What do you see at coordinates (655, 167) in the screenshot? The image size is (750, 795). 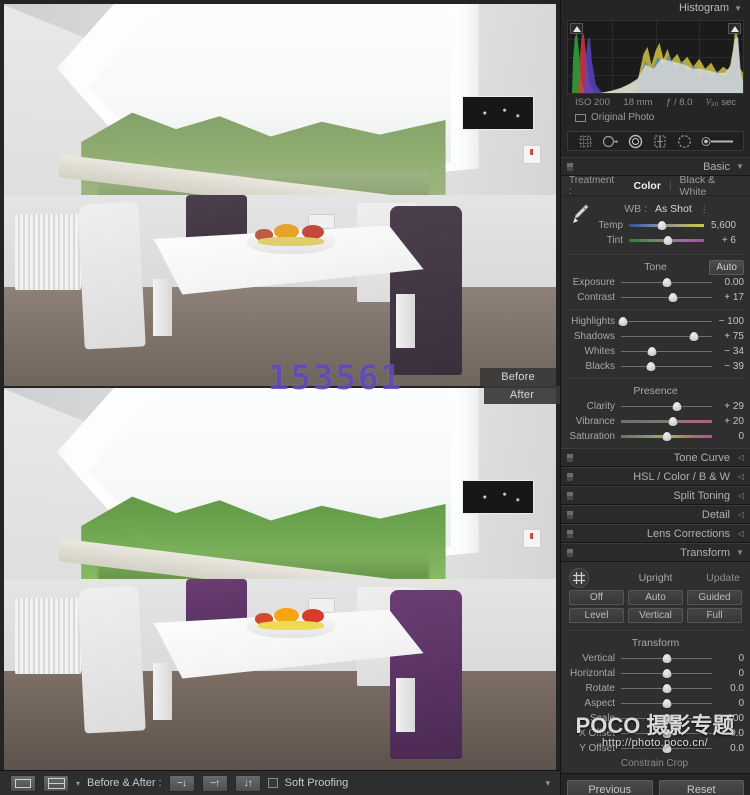 I see `basic-panel-header: Basic ▼` at bounding box center [655, 167].